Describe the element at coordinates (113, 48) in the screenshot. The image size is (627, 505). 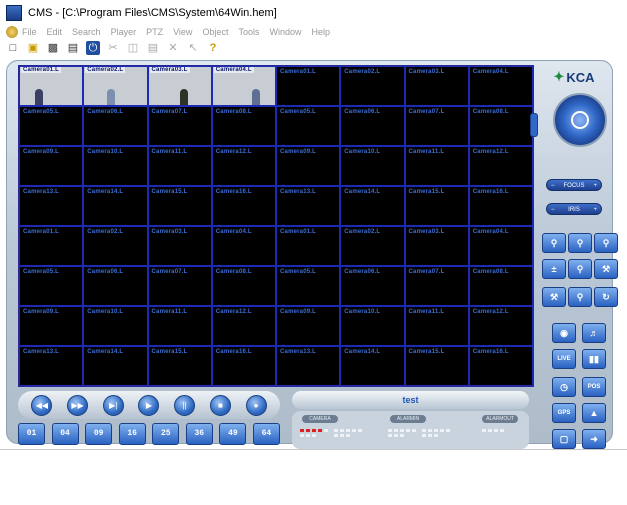
I see `cut-icon: ✂` at that location.